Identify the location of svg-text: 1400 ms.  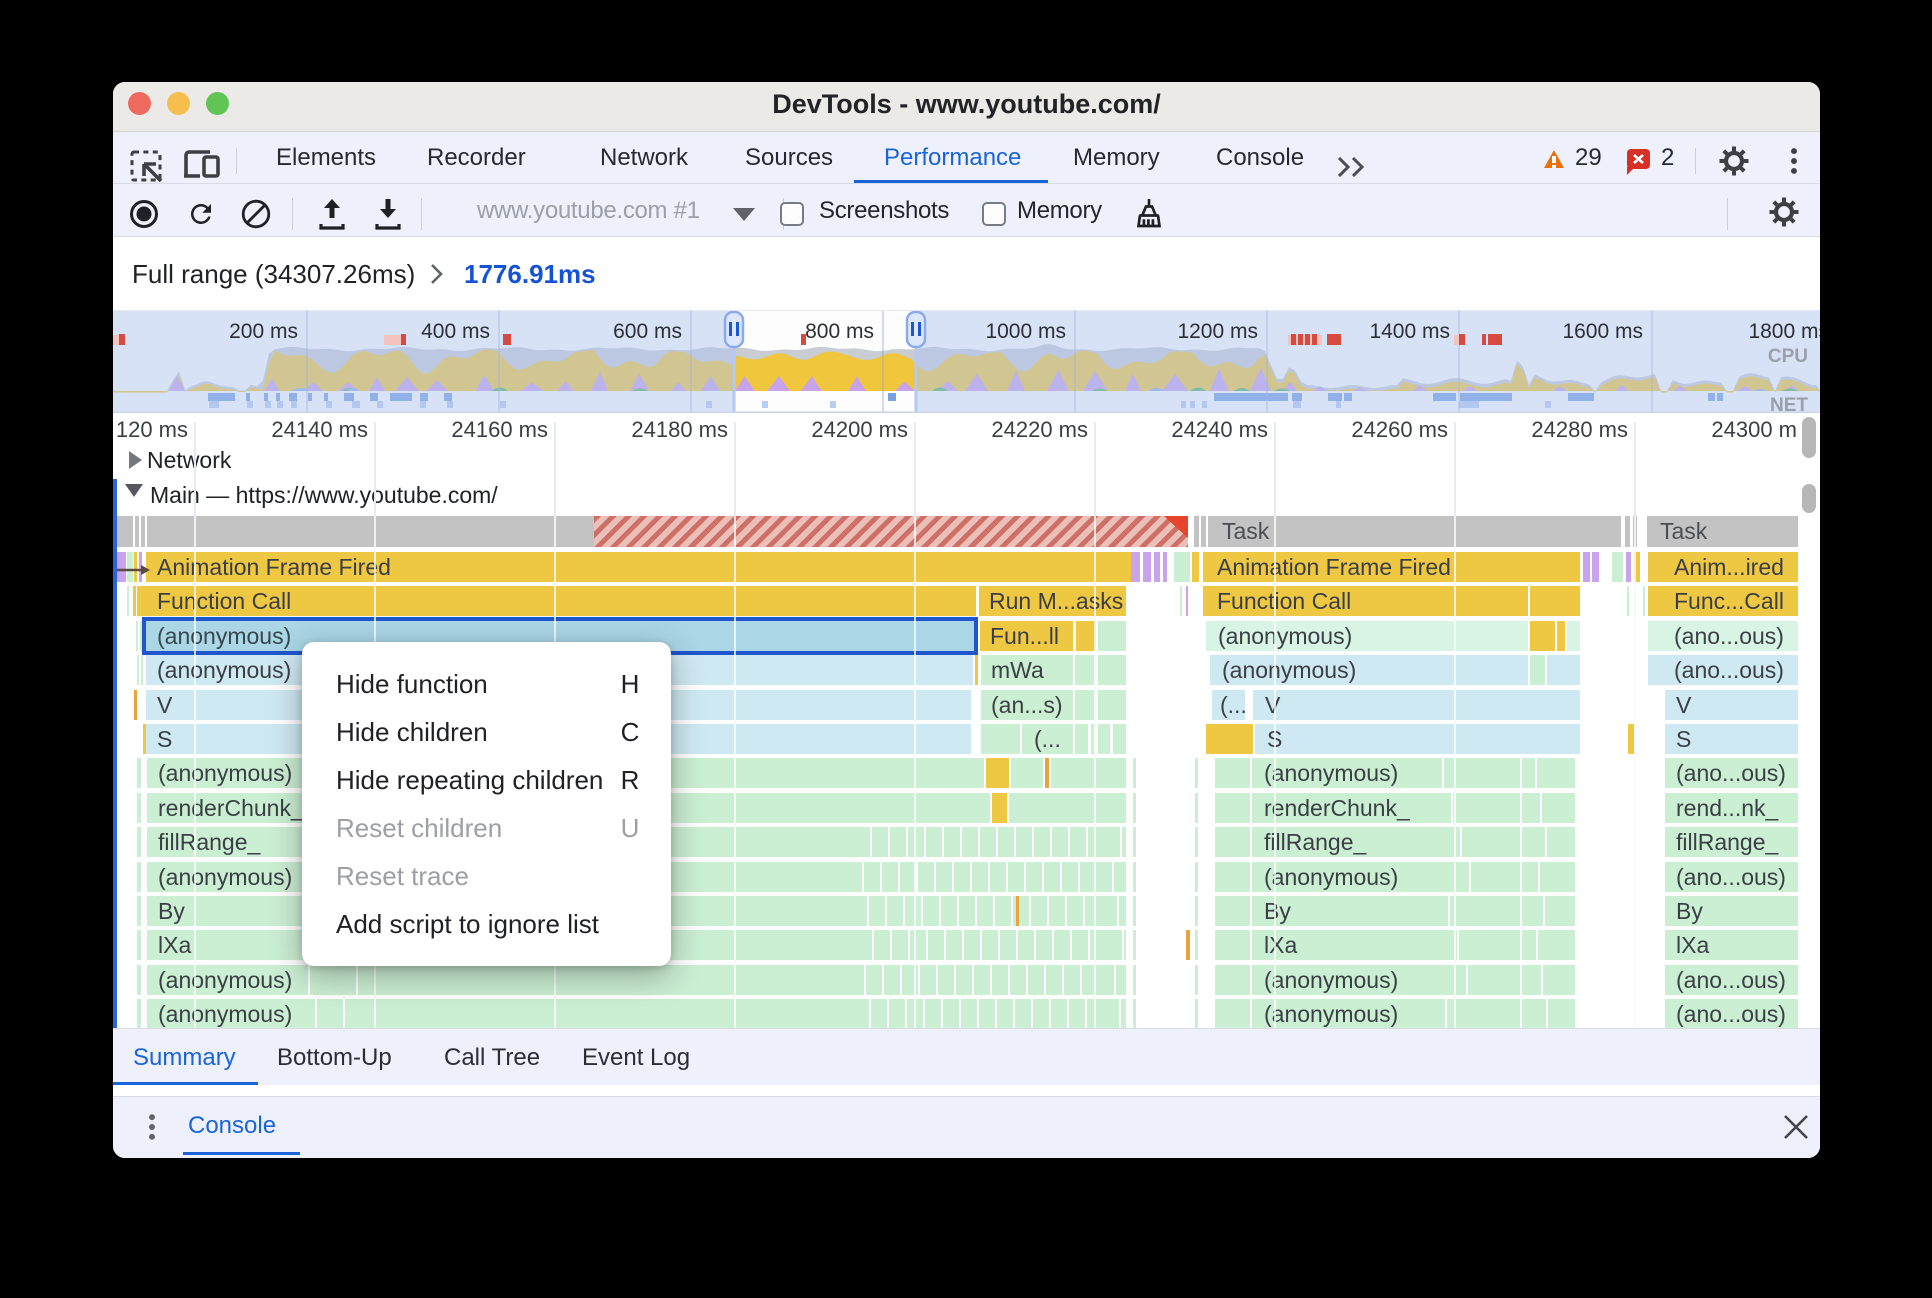
(1409, 331).